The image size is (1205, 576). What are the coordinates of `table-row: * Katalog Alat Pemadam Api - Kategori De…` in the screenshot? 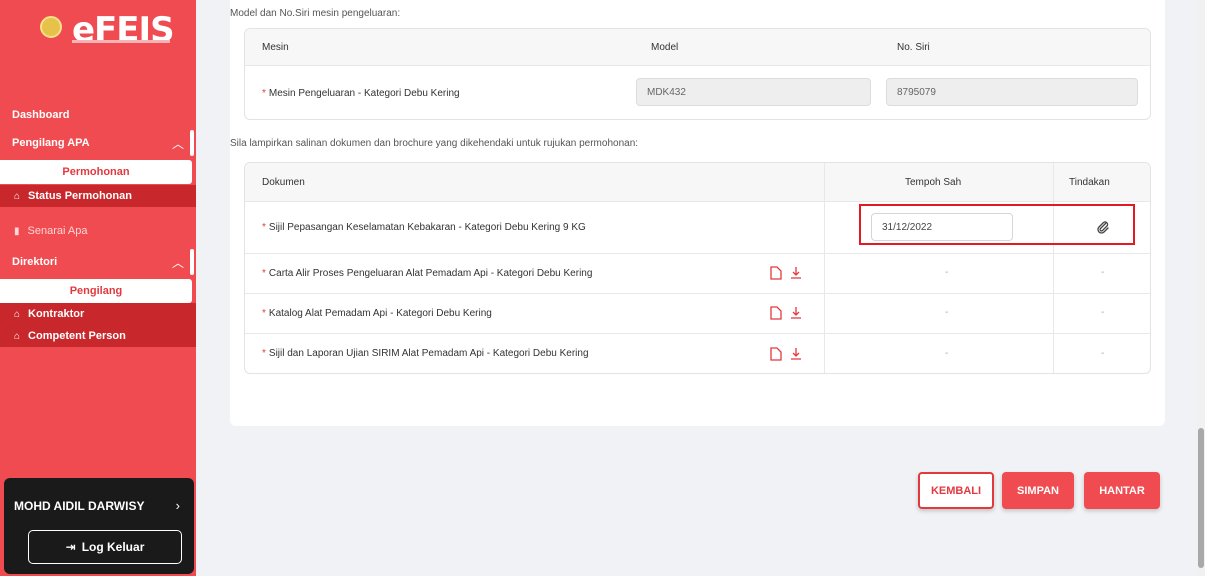 It's located at (377, 313).